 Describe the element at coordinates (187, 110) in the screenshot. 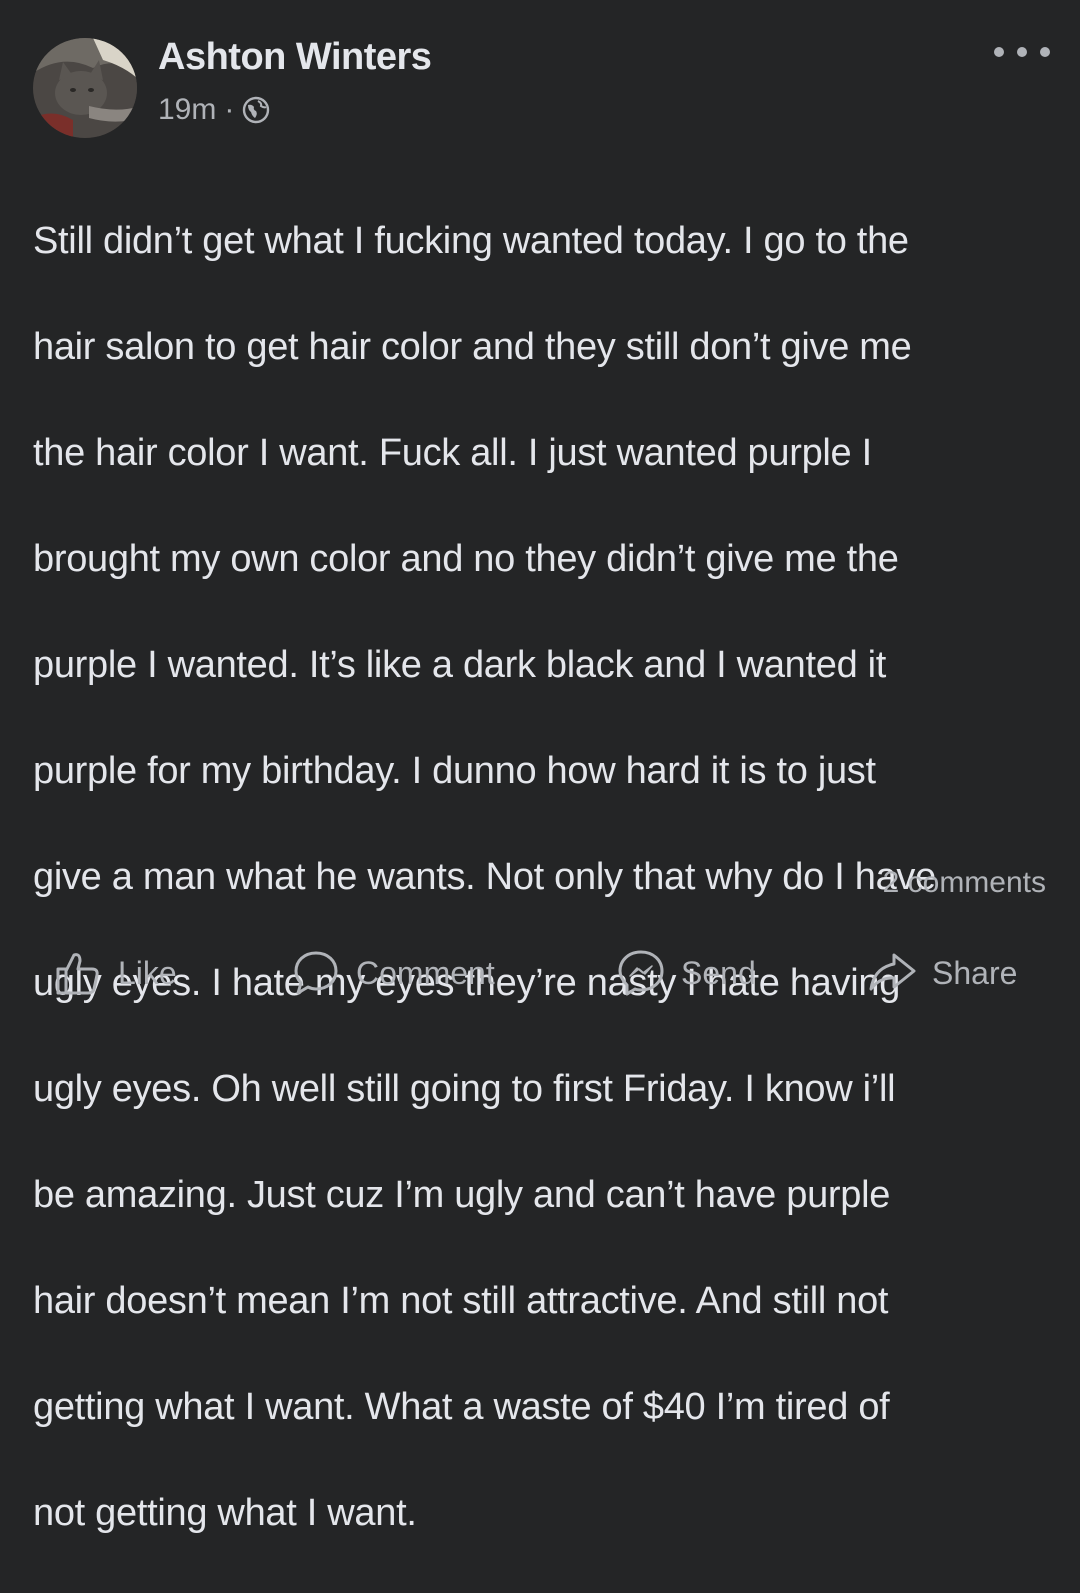

I see `post-time: 19m` at that location.